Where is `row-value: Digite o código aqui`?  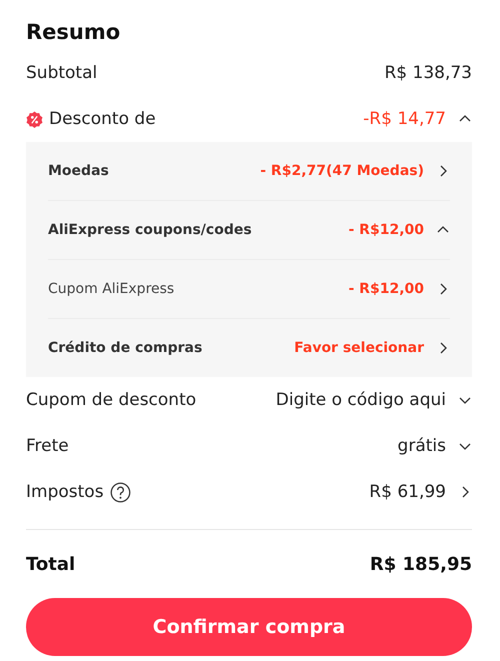 row-value: Digite o código aqui is located at coordinates (361, 400).